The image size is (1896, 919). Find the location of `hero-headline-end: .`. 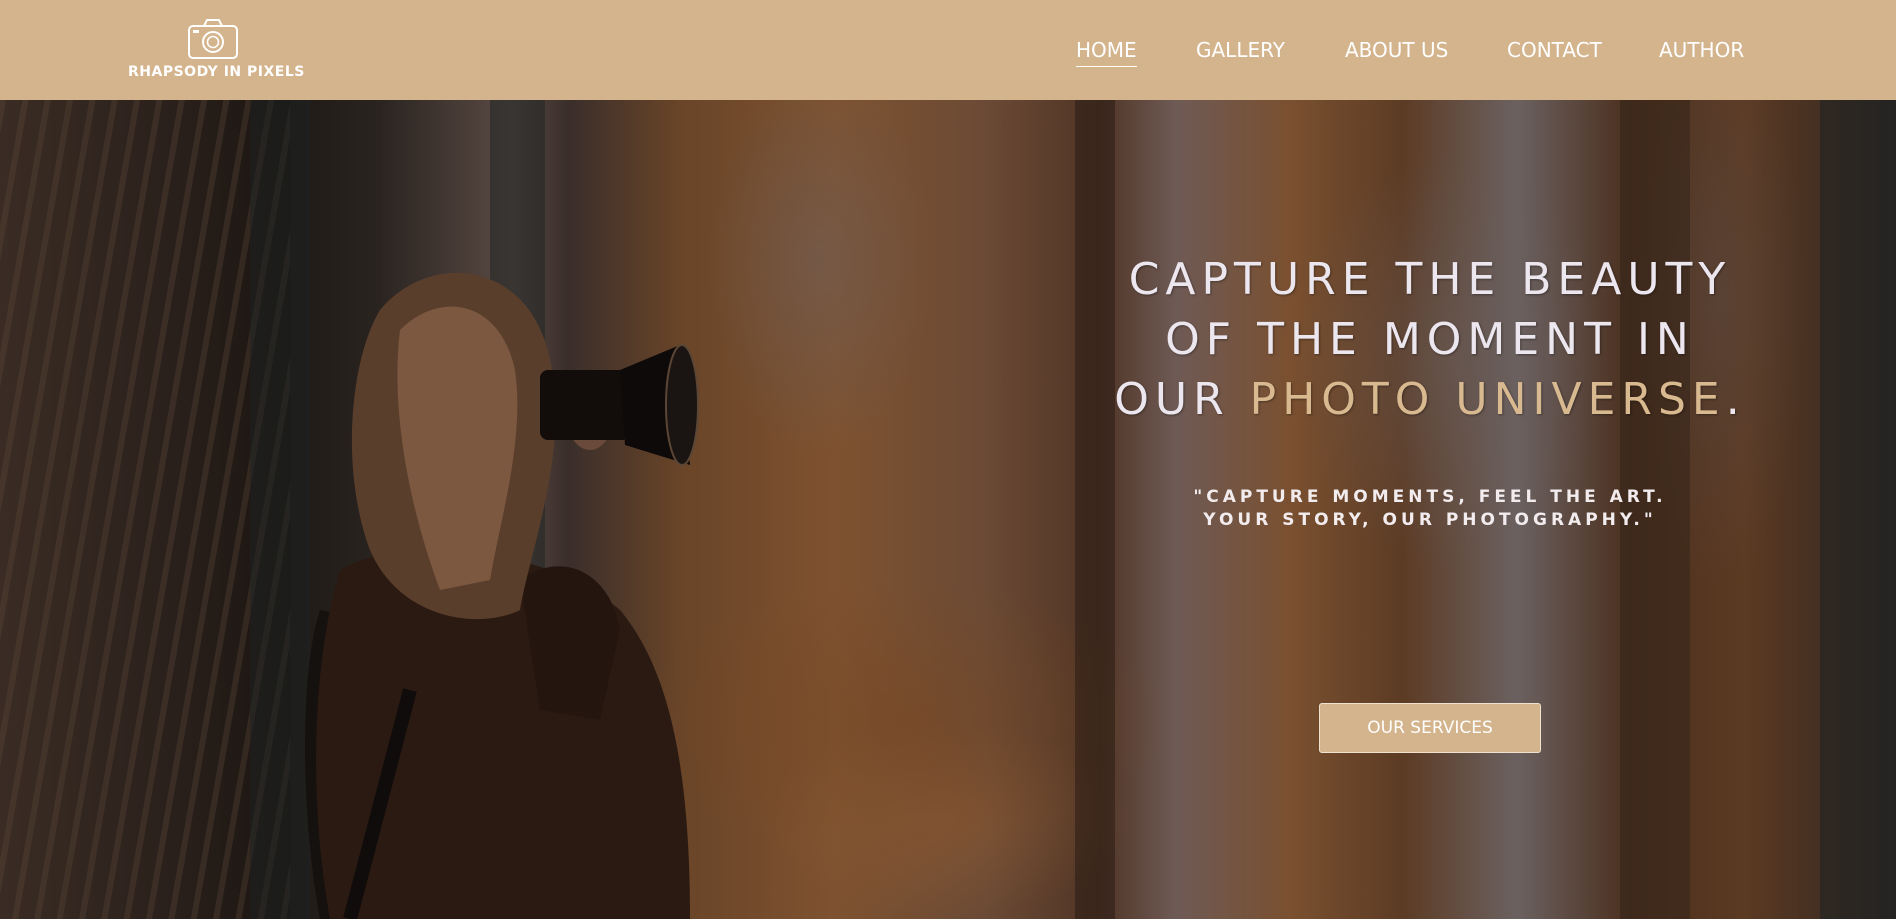

hero-headline-end: . is located at coordinates (1735, 399).